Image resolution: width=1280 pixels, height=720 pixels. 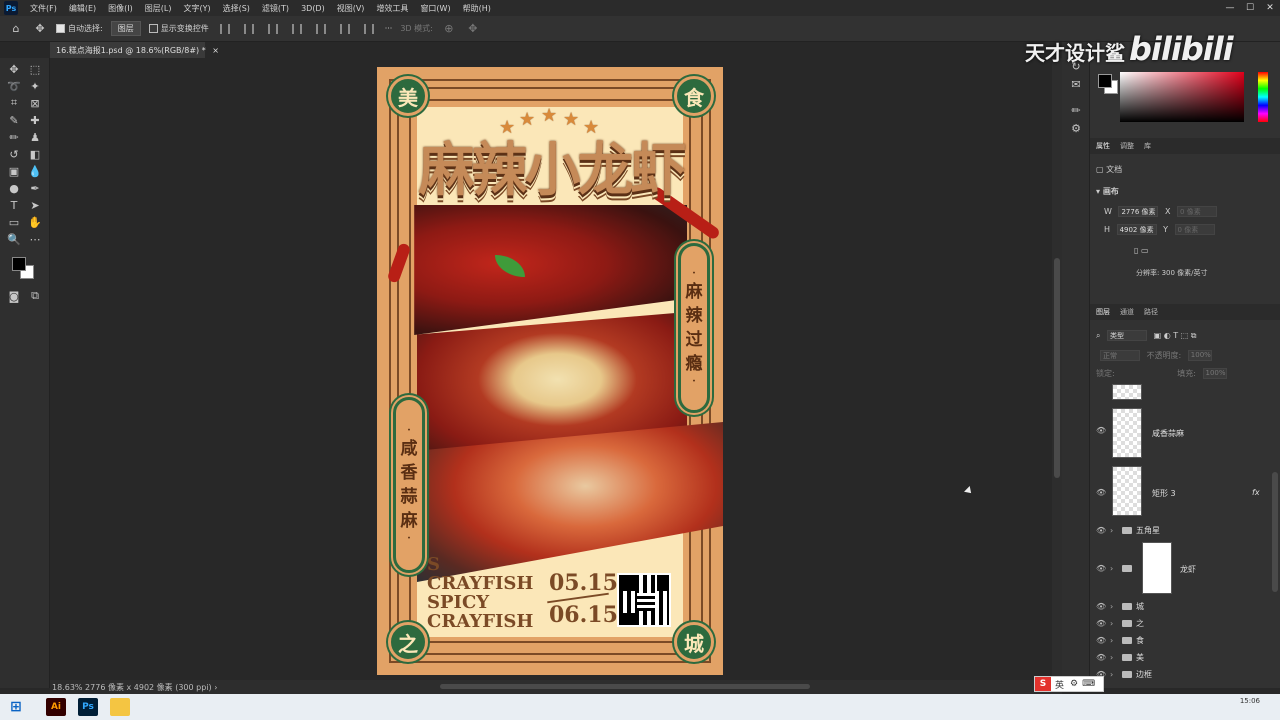 I want to click on width-field: 2776 像素, so click(x=1138, y=211).